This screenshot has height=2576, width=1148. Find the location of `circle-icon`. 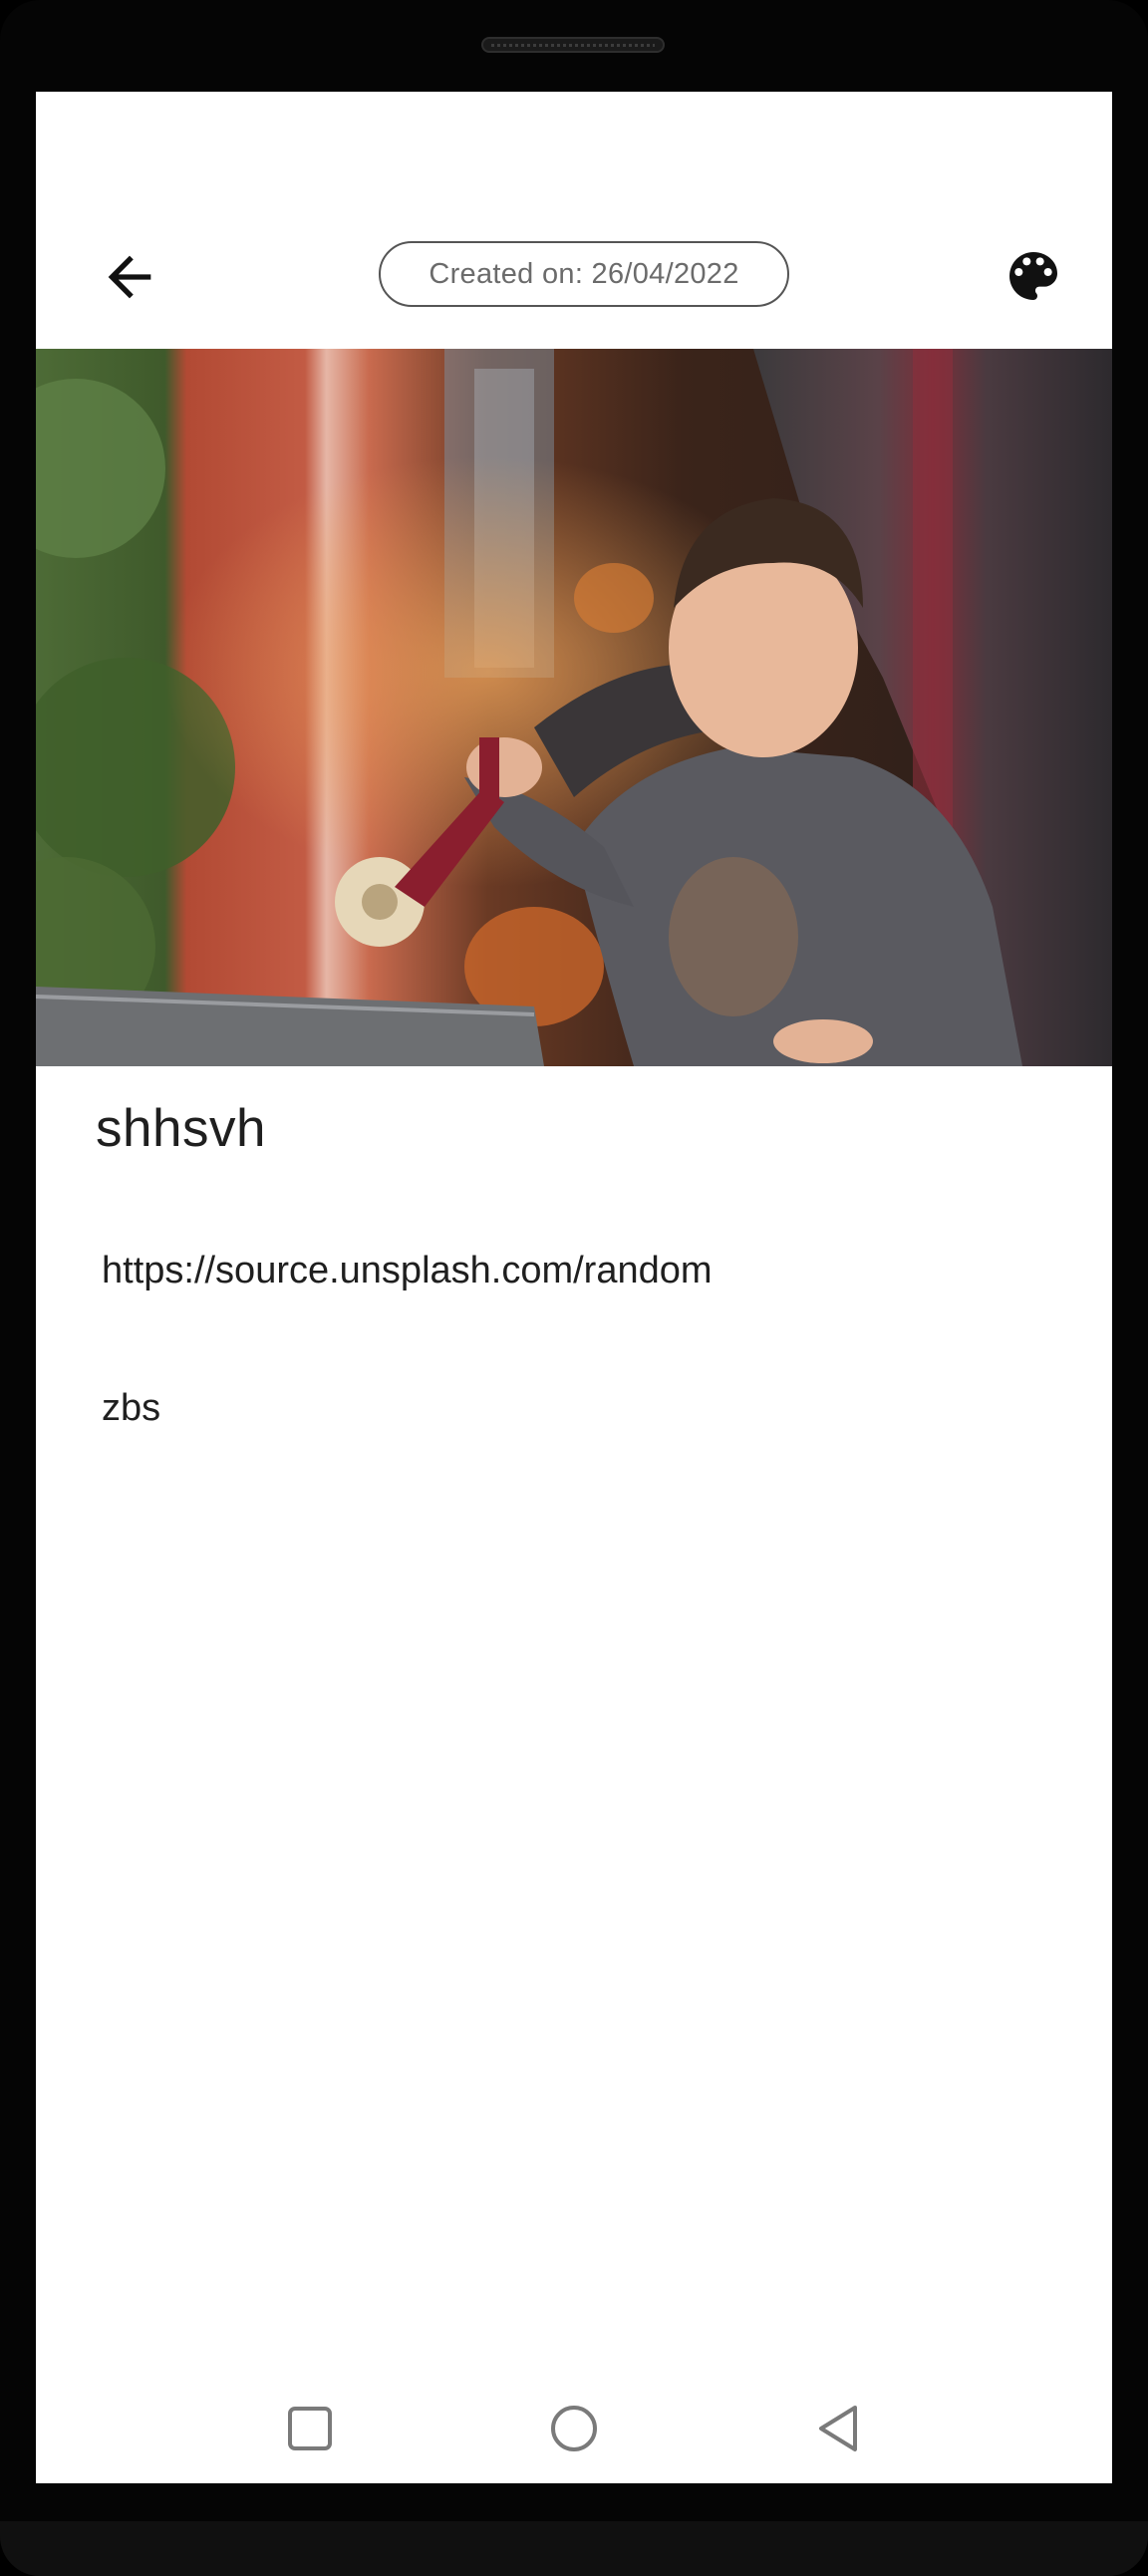

circle-icon is located at coordinates (574, 2428).